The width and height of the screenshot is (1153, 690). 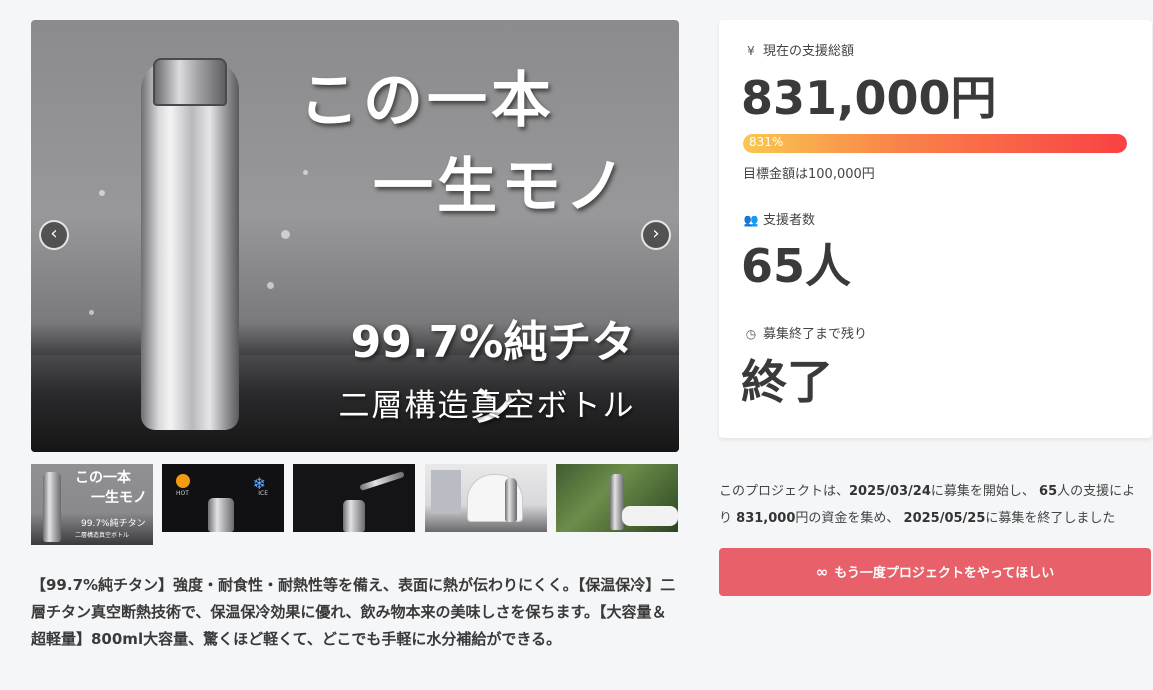 I want to click on hero-headline-line1: この一本, so click(x=427, y=101).